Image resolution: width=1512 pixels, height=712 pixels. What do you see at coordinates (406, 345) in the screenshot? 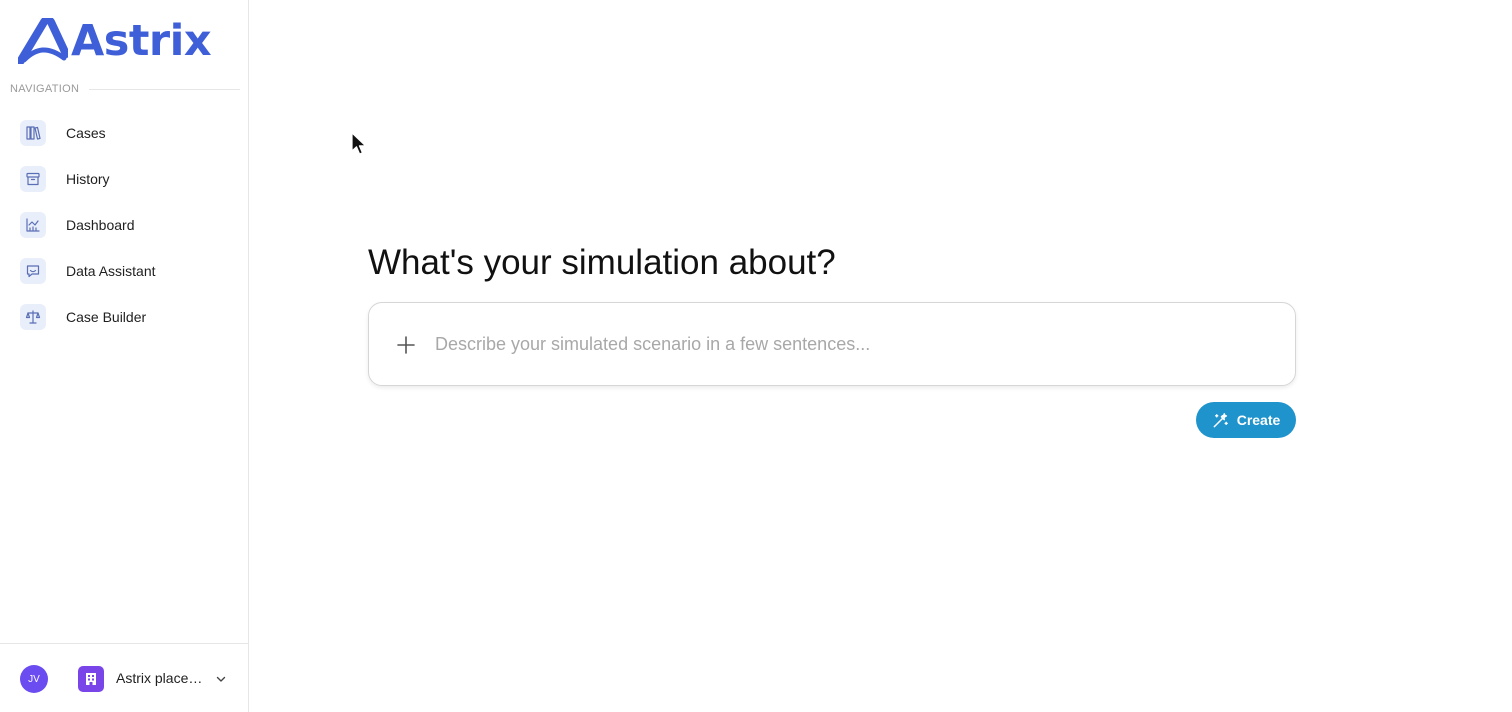
I see `plus-icon` at bounding box center [406, 345].